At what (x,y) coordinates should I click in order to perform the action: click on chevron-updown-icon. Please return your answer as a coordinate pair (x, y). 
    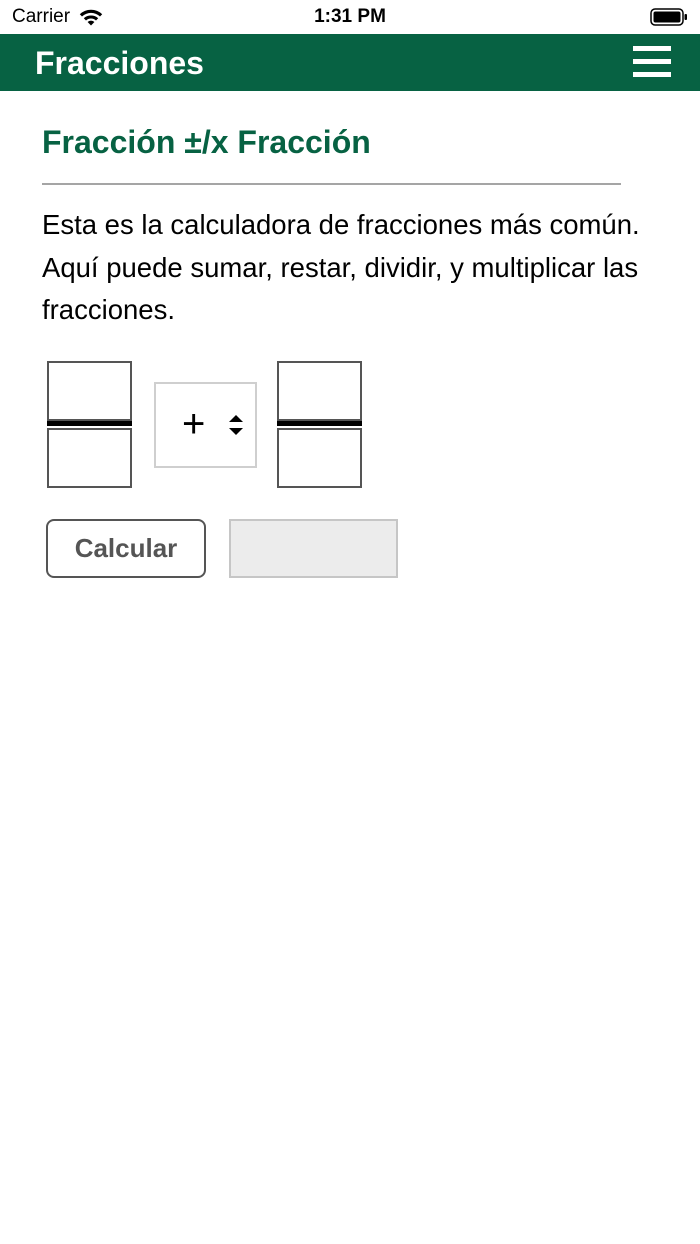
    Looking at the image, I should click on (236, 425).